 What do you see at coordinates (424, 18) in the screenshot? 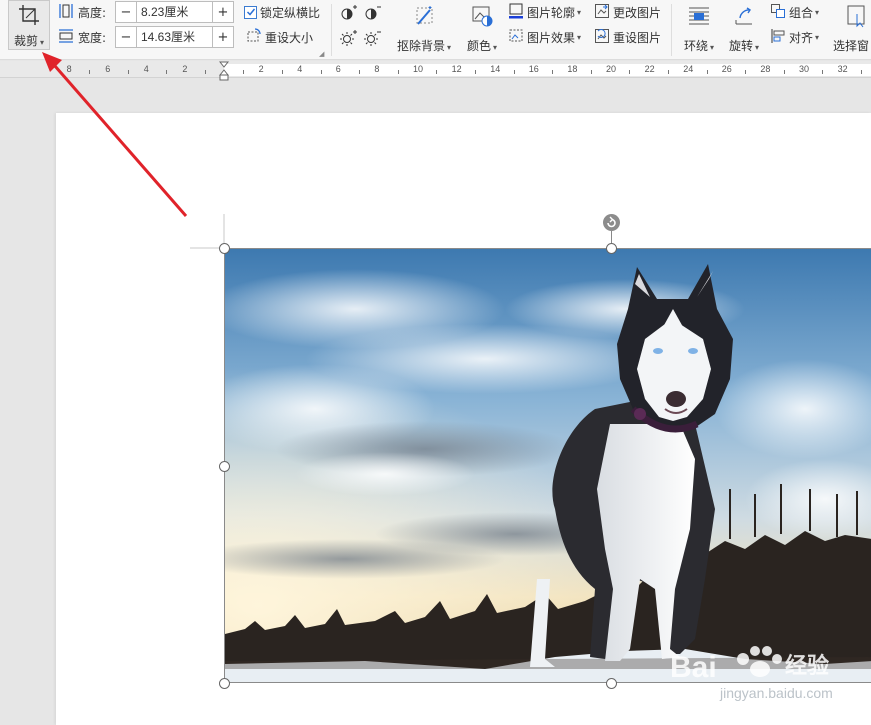
I see `magic-wand-icon` at bounding box center [424, 18].